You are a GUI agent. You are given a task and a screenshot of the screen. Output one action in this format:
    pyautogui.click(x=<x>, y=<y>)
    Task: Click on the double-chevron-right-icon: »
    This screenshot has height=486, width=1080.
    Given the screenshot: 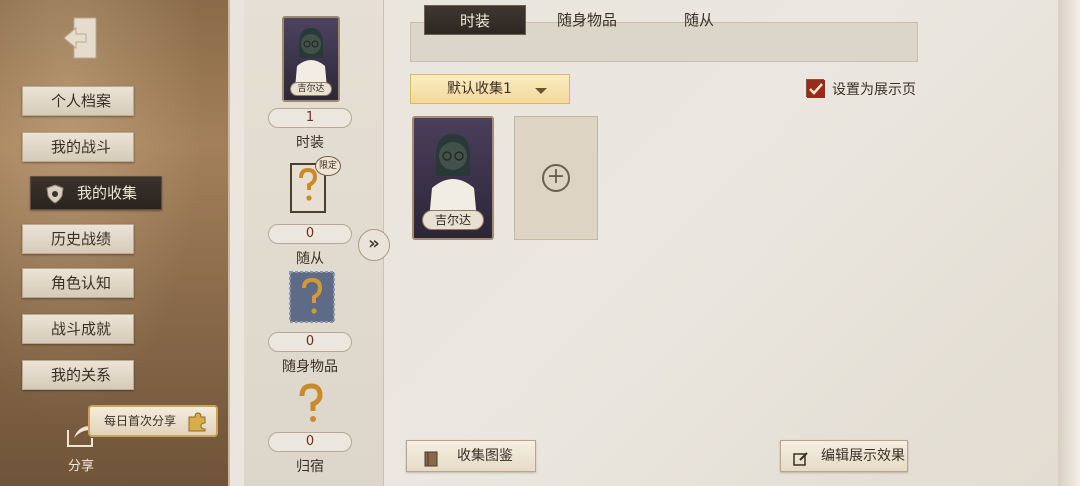 What is the action you would take?
    pyautogui.click(x=374, y=243)
    